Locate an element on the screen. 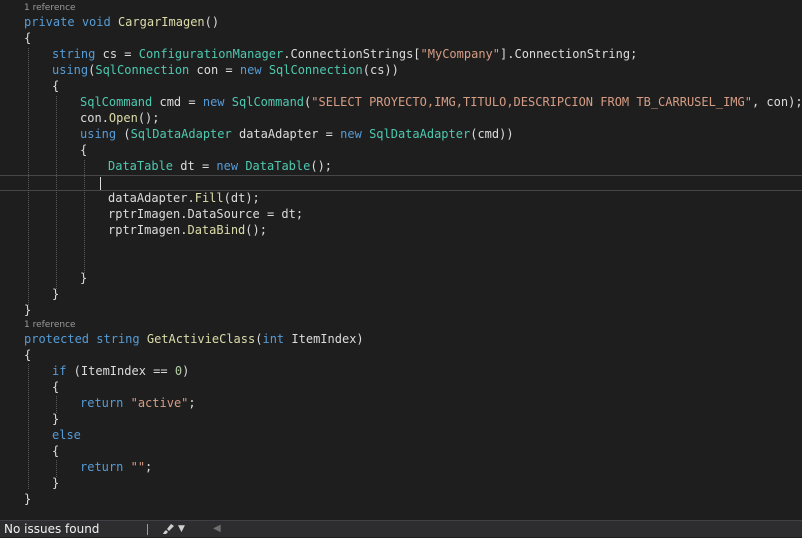 This screenshot has height=538, width=802. code-token: else is located at coordinates (66, 435).